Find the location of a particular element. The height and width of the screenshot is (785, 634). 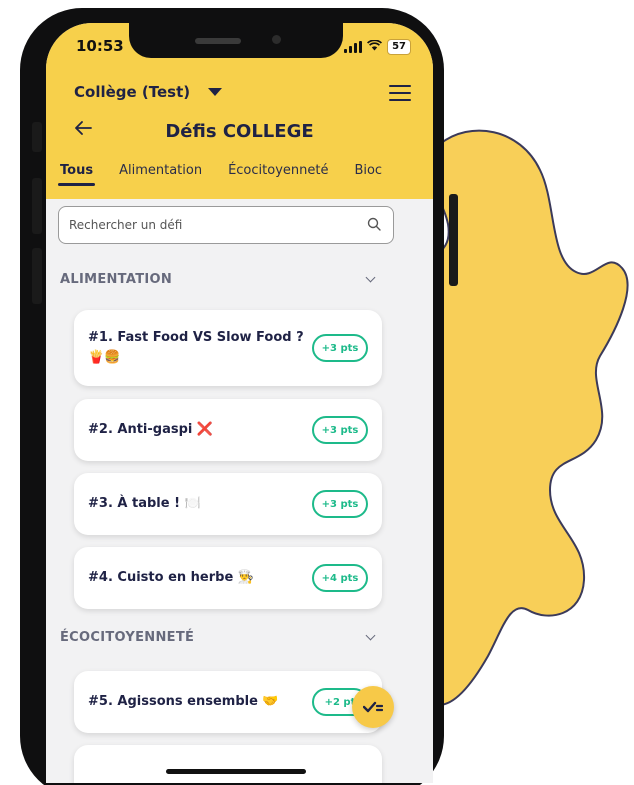

mute-switch is located at coordinates (37, 137).